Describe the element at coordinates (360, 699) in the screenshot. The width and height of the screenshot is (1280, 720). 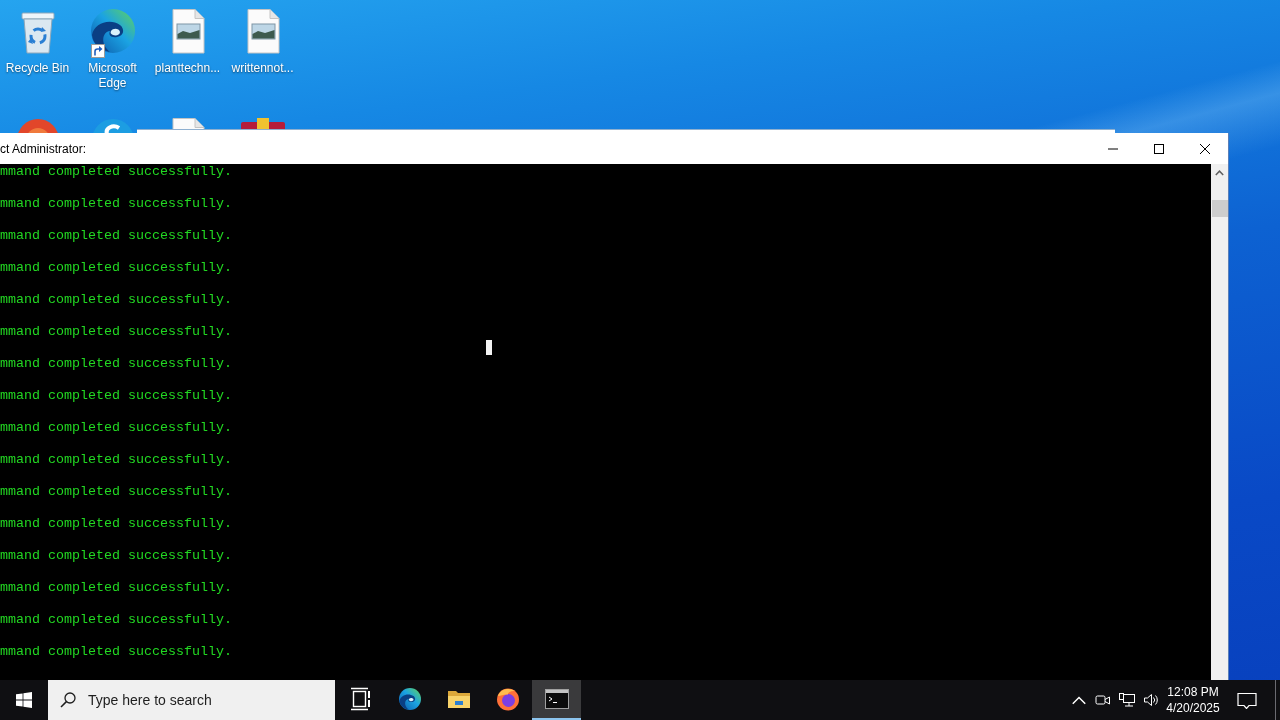
I see `task-view-icon` at that location.